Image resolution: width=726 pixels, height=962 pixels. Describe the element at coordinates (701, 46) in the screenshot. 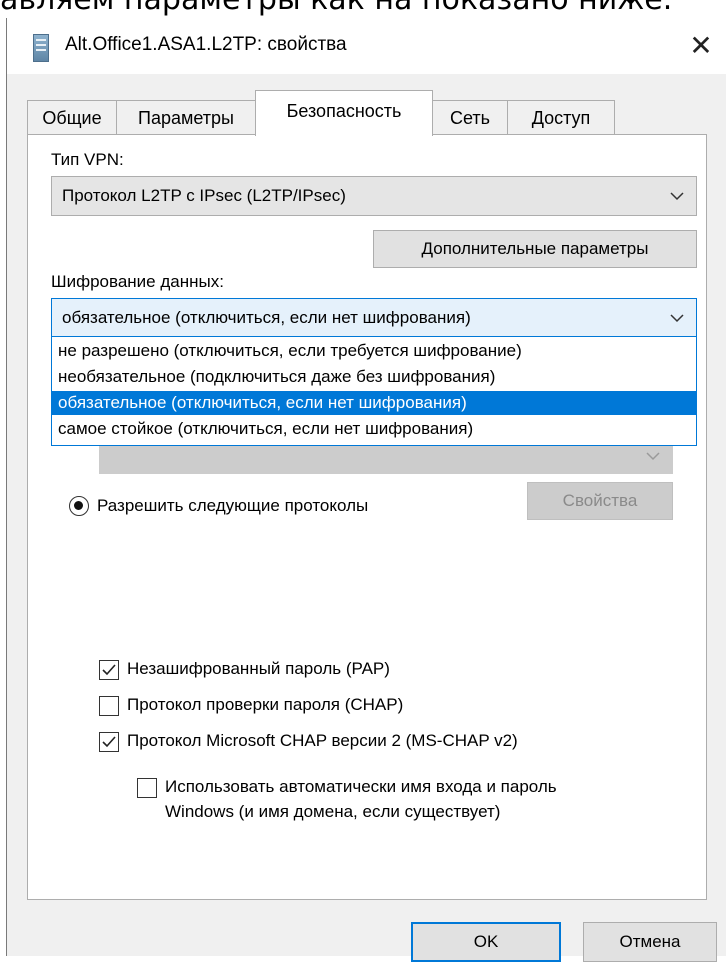

I see `close-button: ✕` at that location.